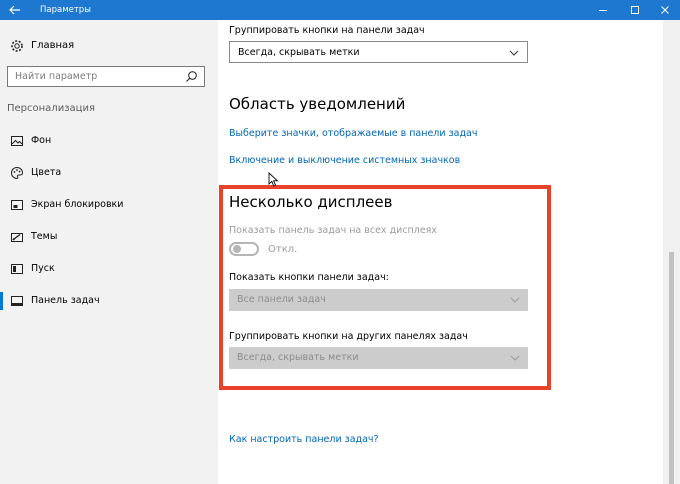  What do you see at coordinates (273, 179) in the screenshot?
I see `cursor-icon` at bounding box center [273, 179].